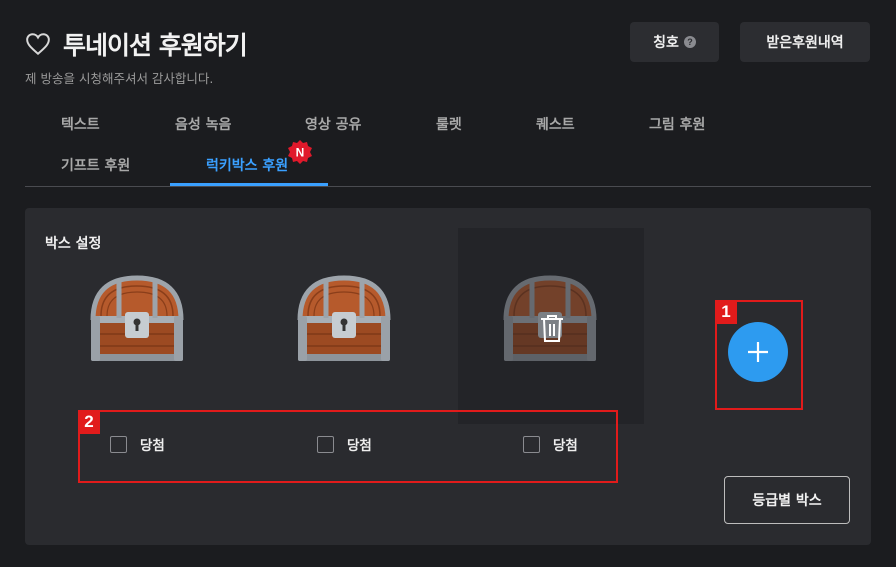  What do you see at coordinates (333, 124) in the screenshot?
I see `tab-video-share: 영상 공유` at bounding box center [333, 124].